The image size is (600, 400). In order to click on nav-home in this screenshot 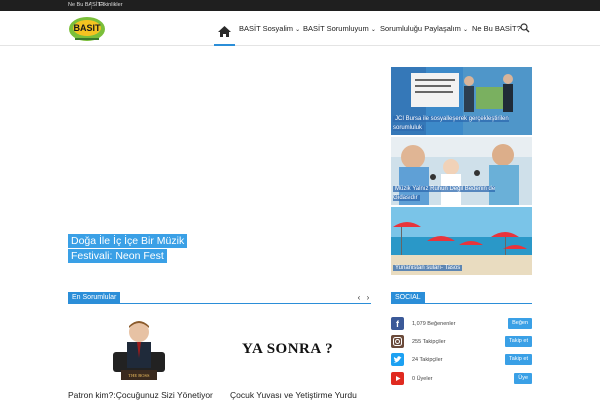, I will do `click(224, 29)`.